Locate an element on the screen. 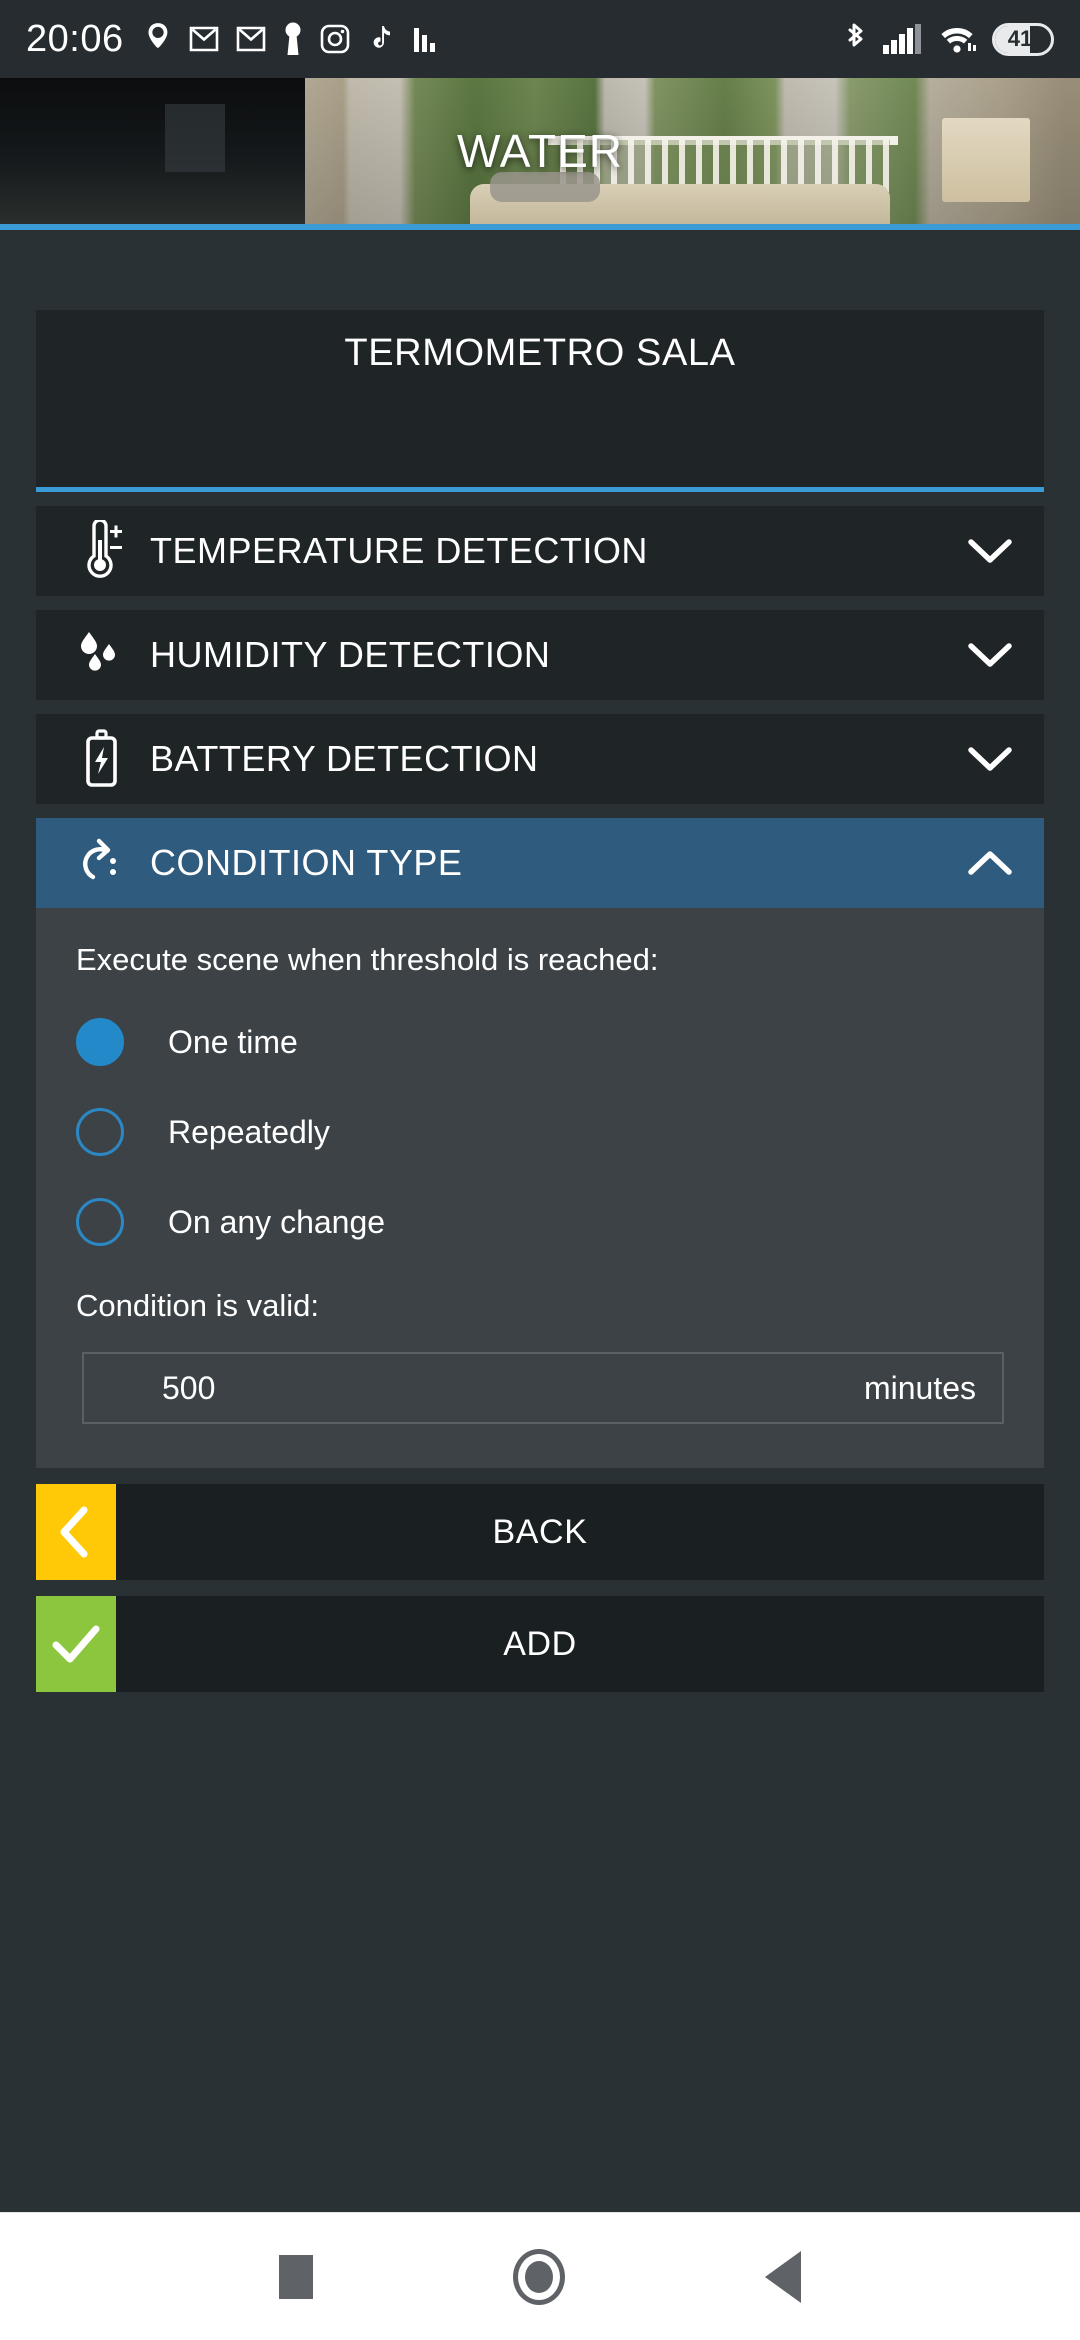 The width and height of the screenshot is (1080, 2340). battery-level: 41 is located at coordinates (1020, 38).